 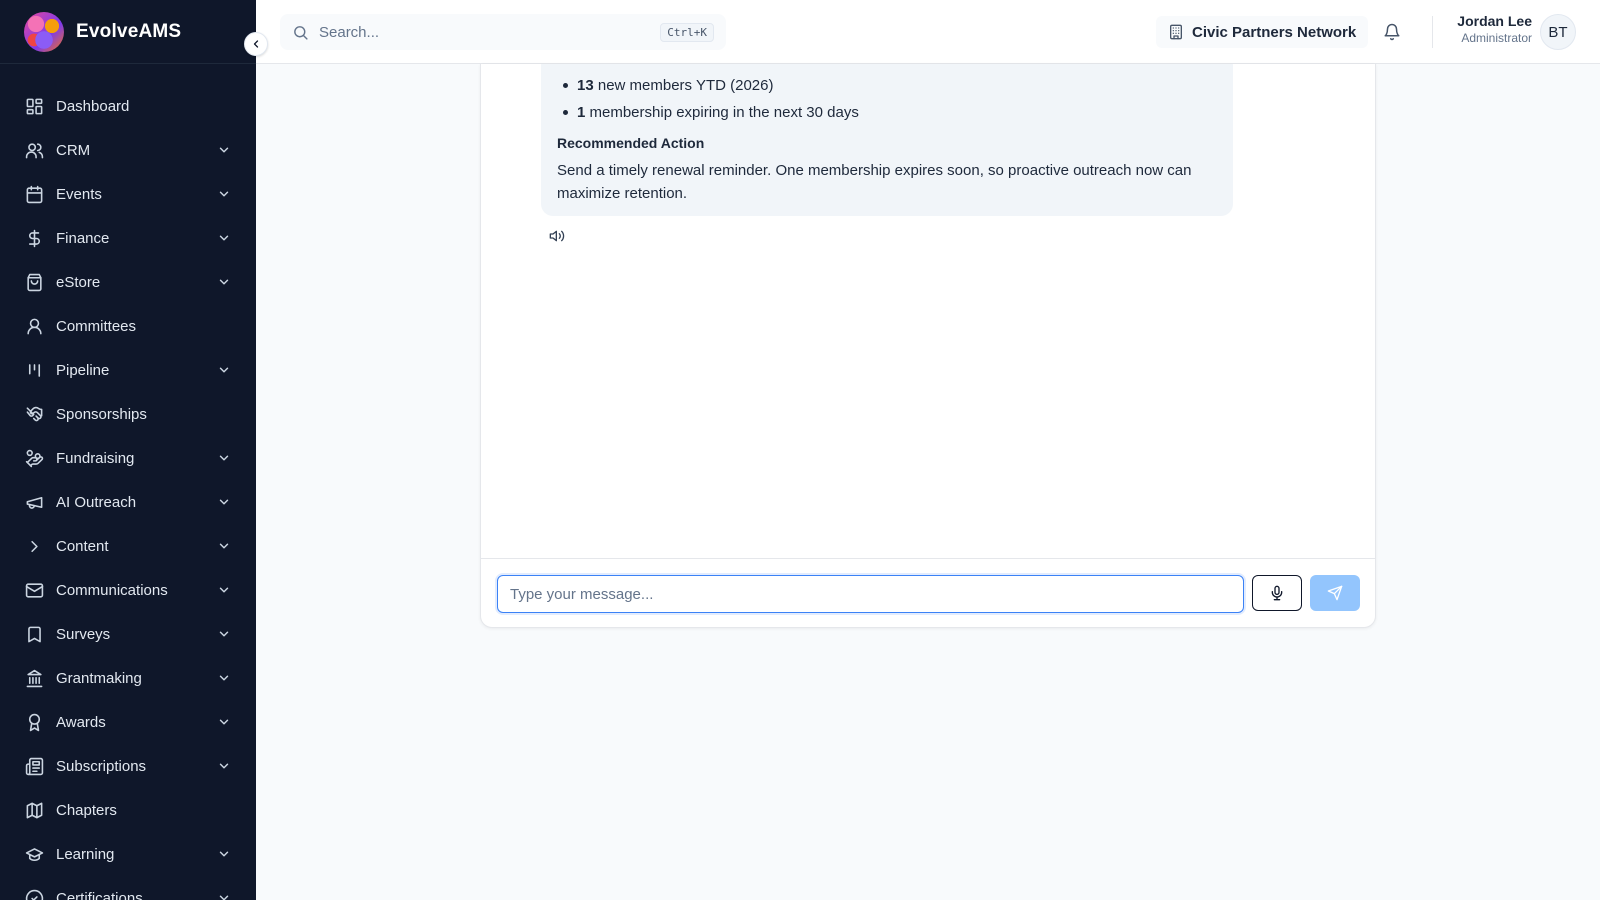 I want to click on sidebar-item-label: Committees, so click(x=96, y=326).